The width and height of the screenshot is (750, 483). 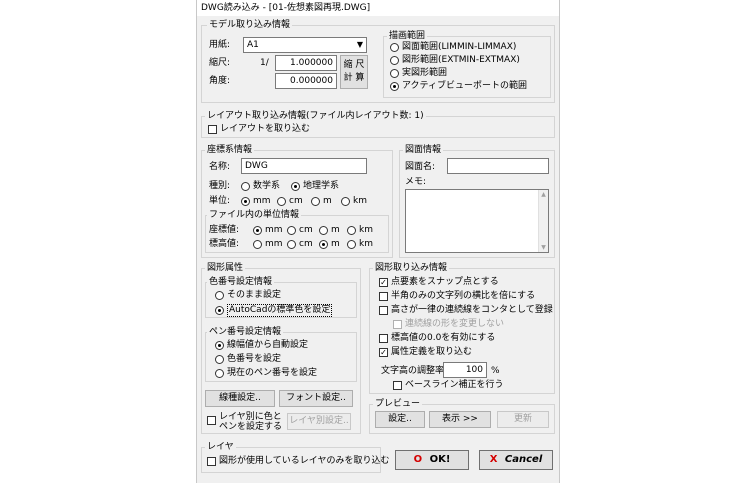 What do you see at coordinates (306, 63) in the screenshot?
I see `scale-input: 1.000000` at bounding box center [306, 63].